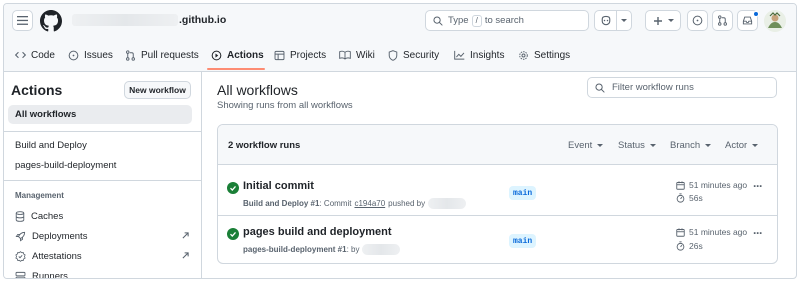  What do you see at coordinates (50, 274) in the screenshot?
I see `sidebar-item-label: Runners` at bounding box center [50, 274].